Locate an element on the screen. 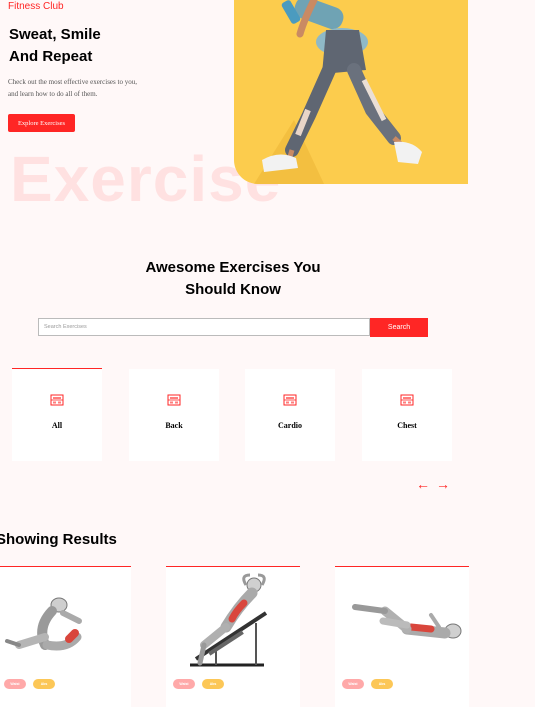 The image size is (535, 707). explore-exercises-button: Explore Exercises is located at coordinates (41, 123).